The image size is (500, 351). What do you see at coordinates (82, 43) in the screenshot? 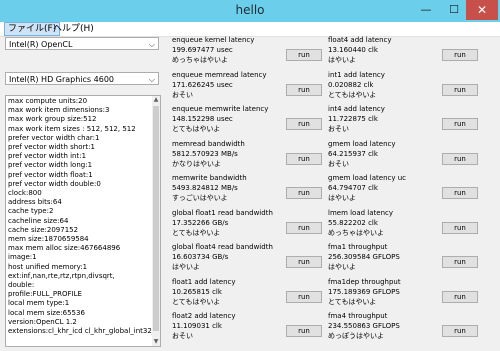
I see `platform-select: Intel(R) OpenCL ⌵` at bounding box center [82, 43].